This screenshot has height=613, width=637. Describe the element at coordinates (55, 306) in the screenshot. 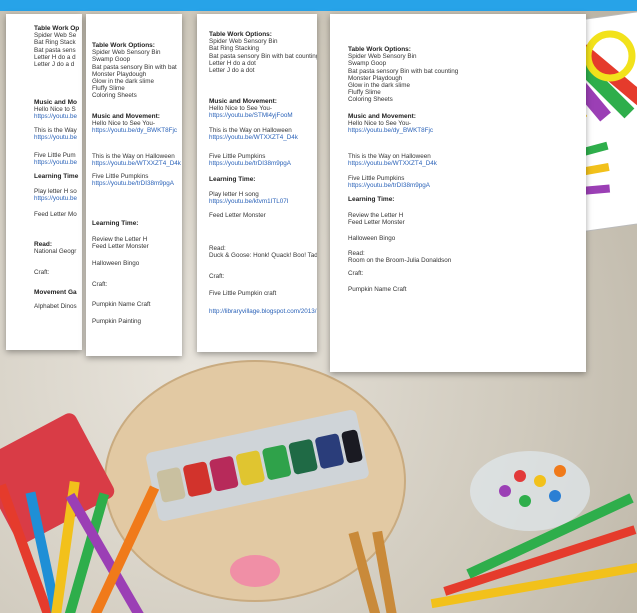

I see `list-item: Alphabet Dinos` at that location.